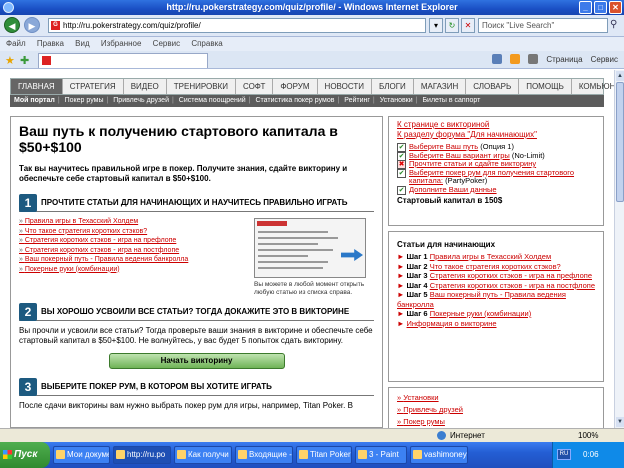 The image size is (624, 468). What do you see at coordinates (564, 454) in the screenshot?
I see `language-indicator: RU` at bounding box center [564, 454].